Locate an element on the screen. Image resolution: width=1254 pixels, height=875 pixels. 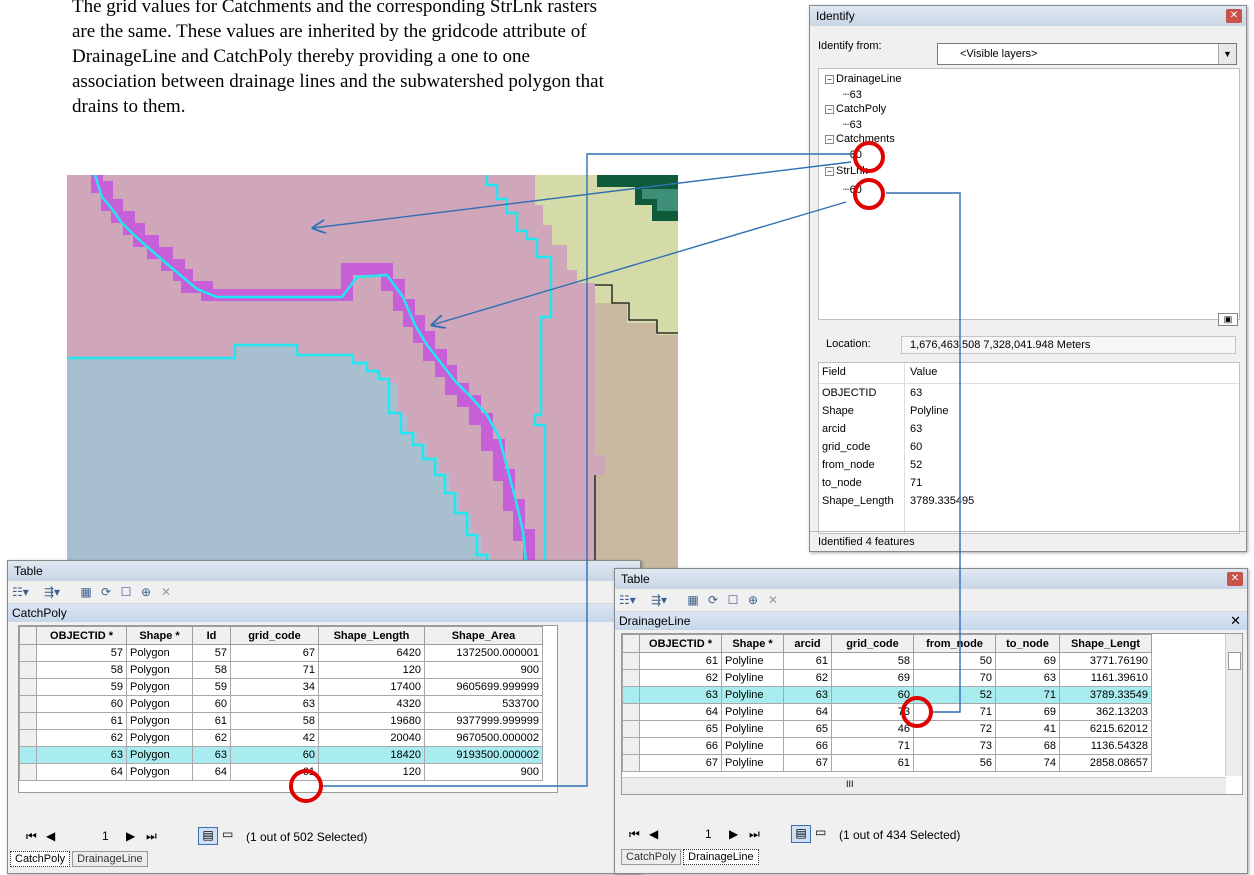
field-row: Shape_Length 3789.335495 is located at coordinates (1029, 501).